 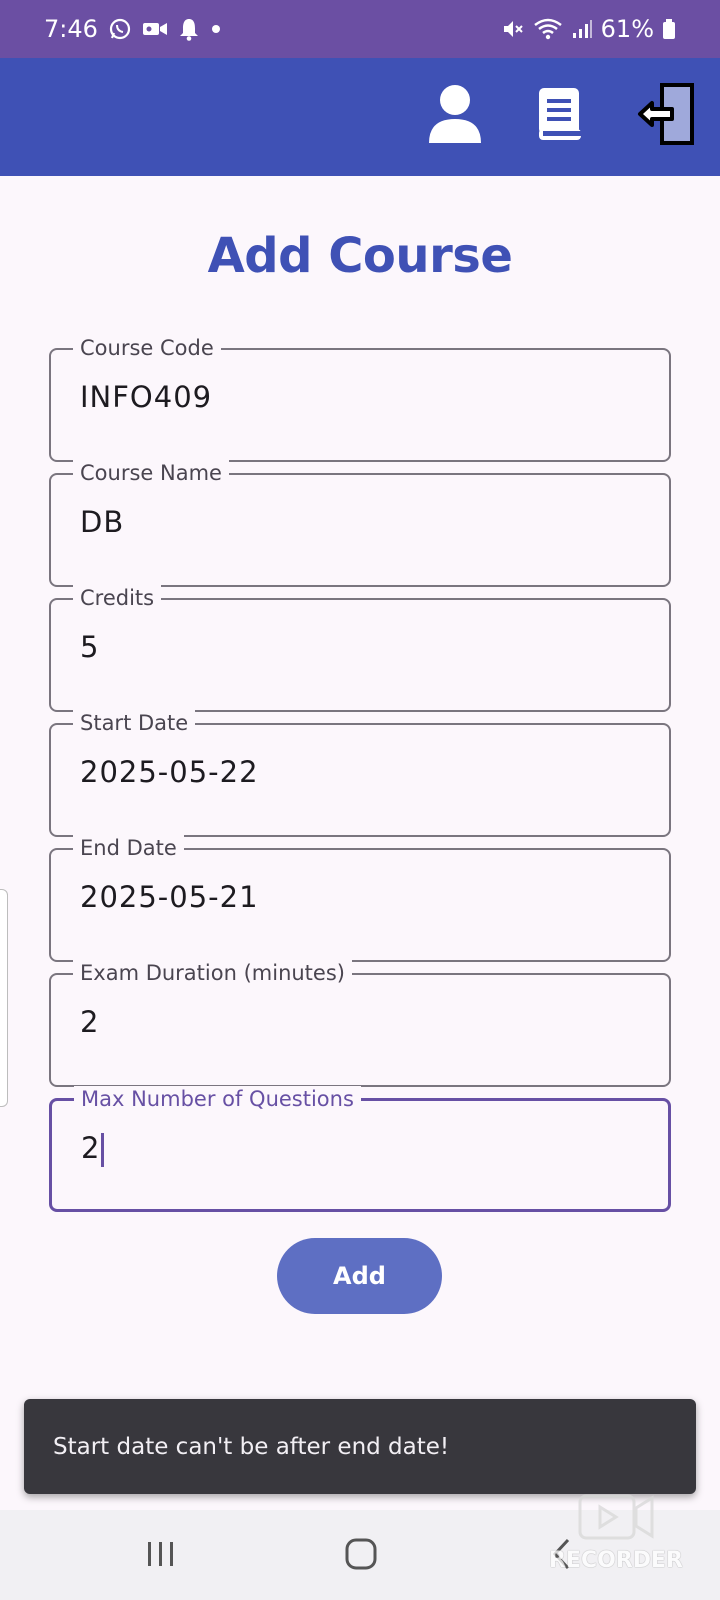 I want to click on recorder-icon, so click(x=616, y=1519).